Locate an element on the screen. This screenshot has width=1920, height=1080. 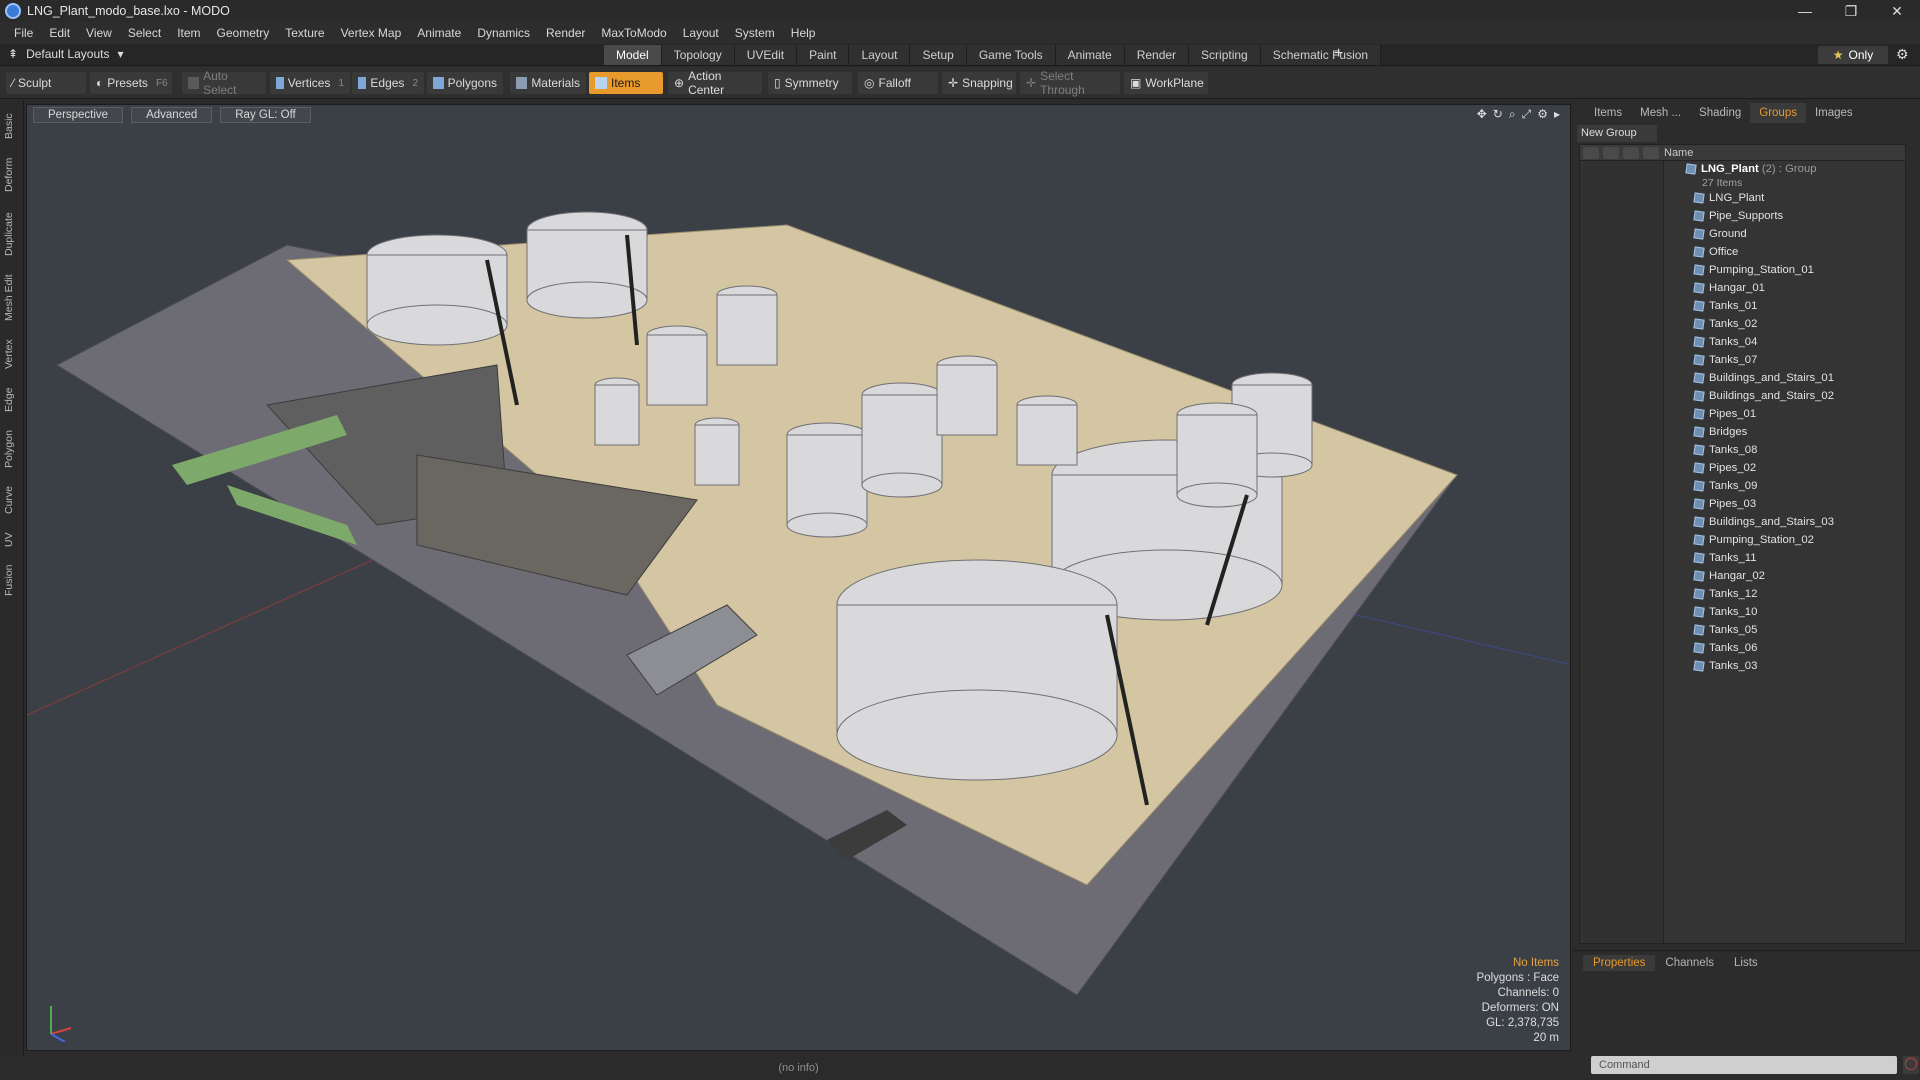
zoom-icon: ⌕ is located at coordinates (1512, 114).